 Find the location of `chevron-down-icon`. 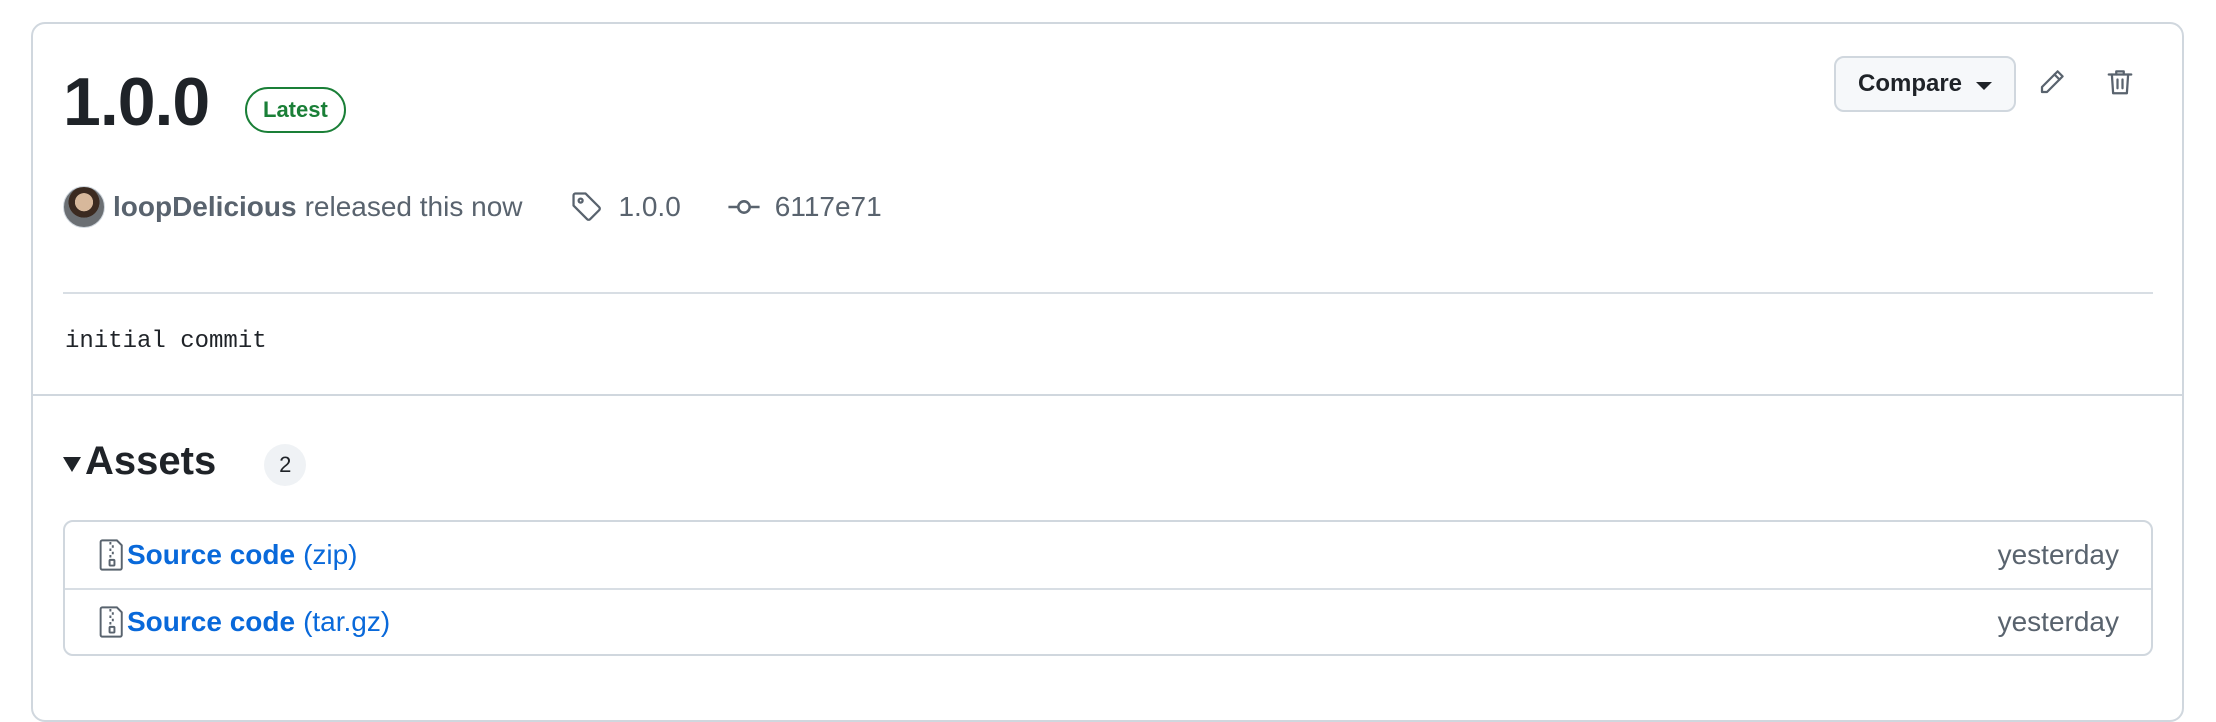

chevron-down-icon is located at coordinates (1984, 86).